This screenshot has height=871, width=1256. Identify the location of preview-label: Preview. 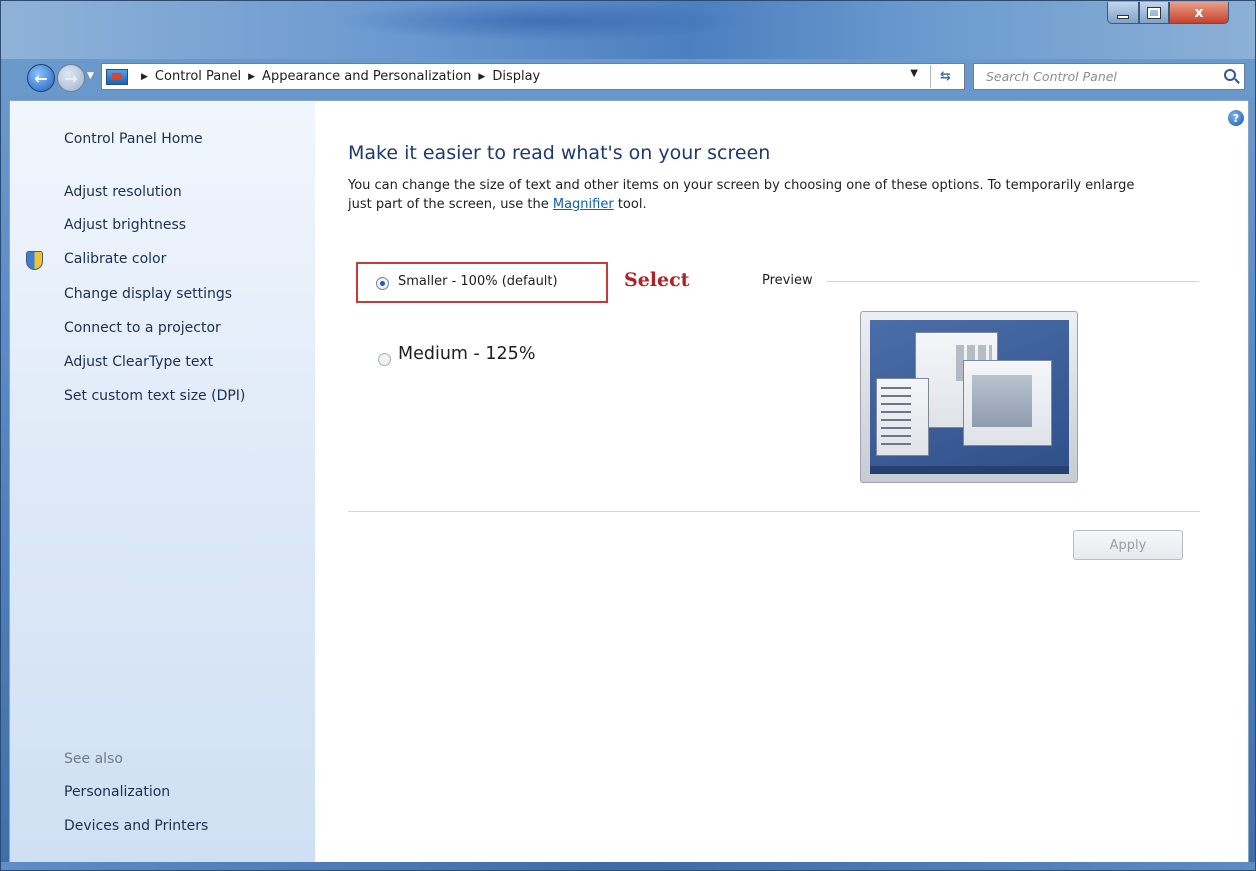
(787, 280).